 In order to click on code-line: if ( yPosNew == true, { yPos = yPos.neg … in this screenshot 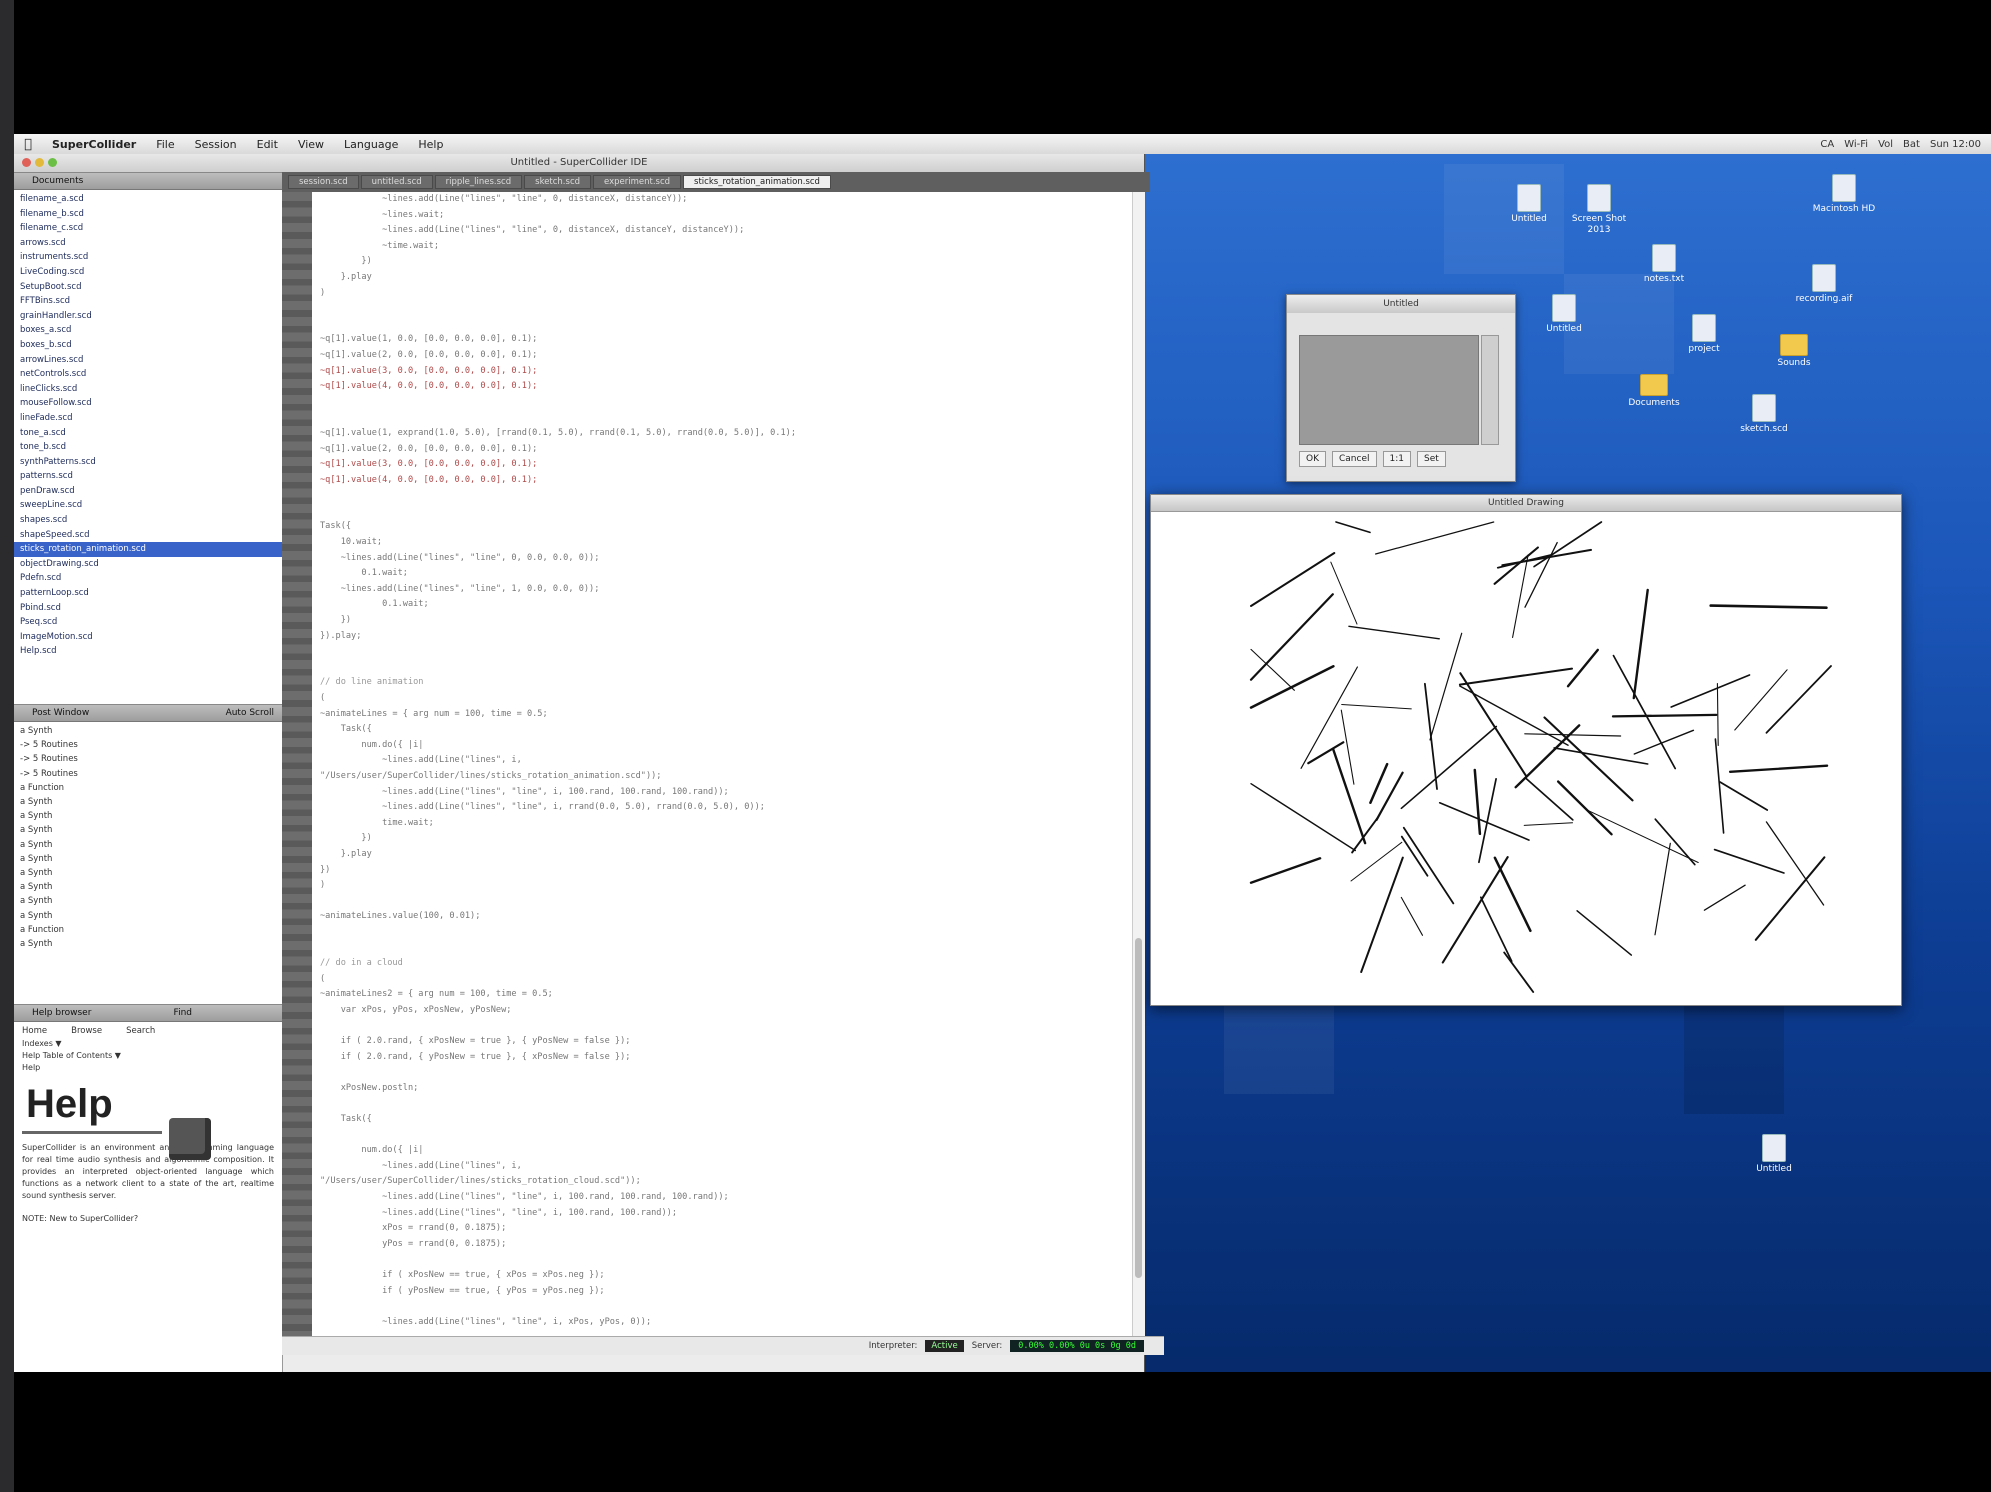, I will do `click(722, 1292)`.